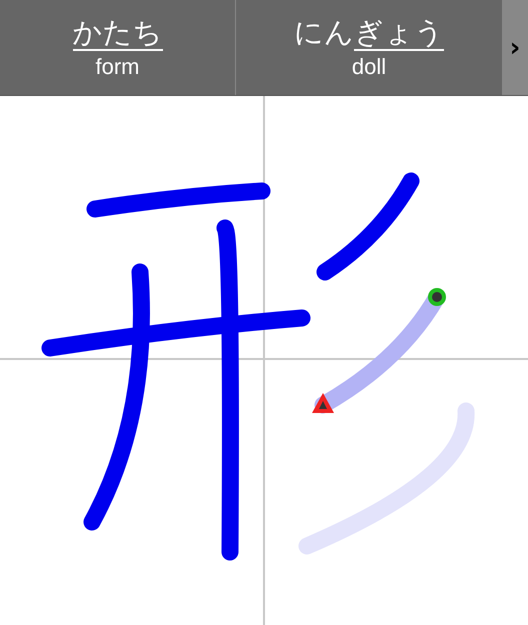  Describe the element at coordinates (118, 66) in the screenshot. I see `word-meaning: form` at that location.